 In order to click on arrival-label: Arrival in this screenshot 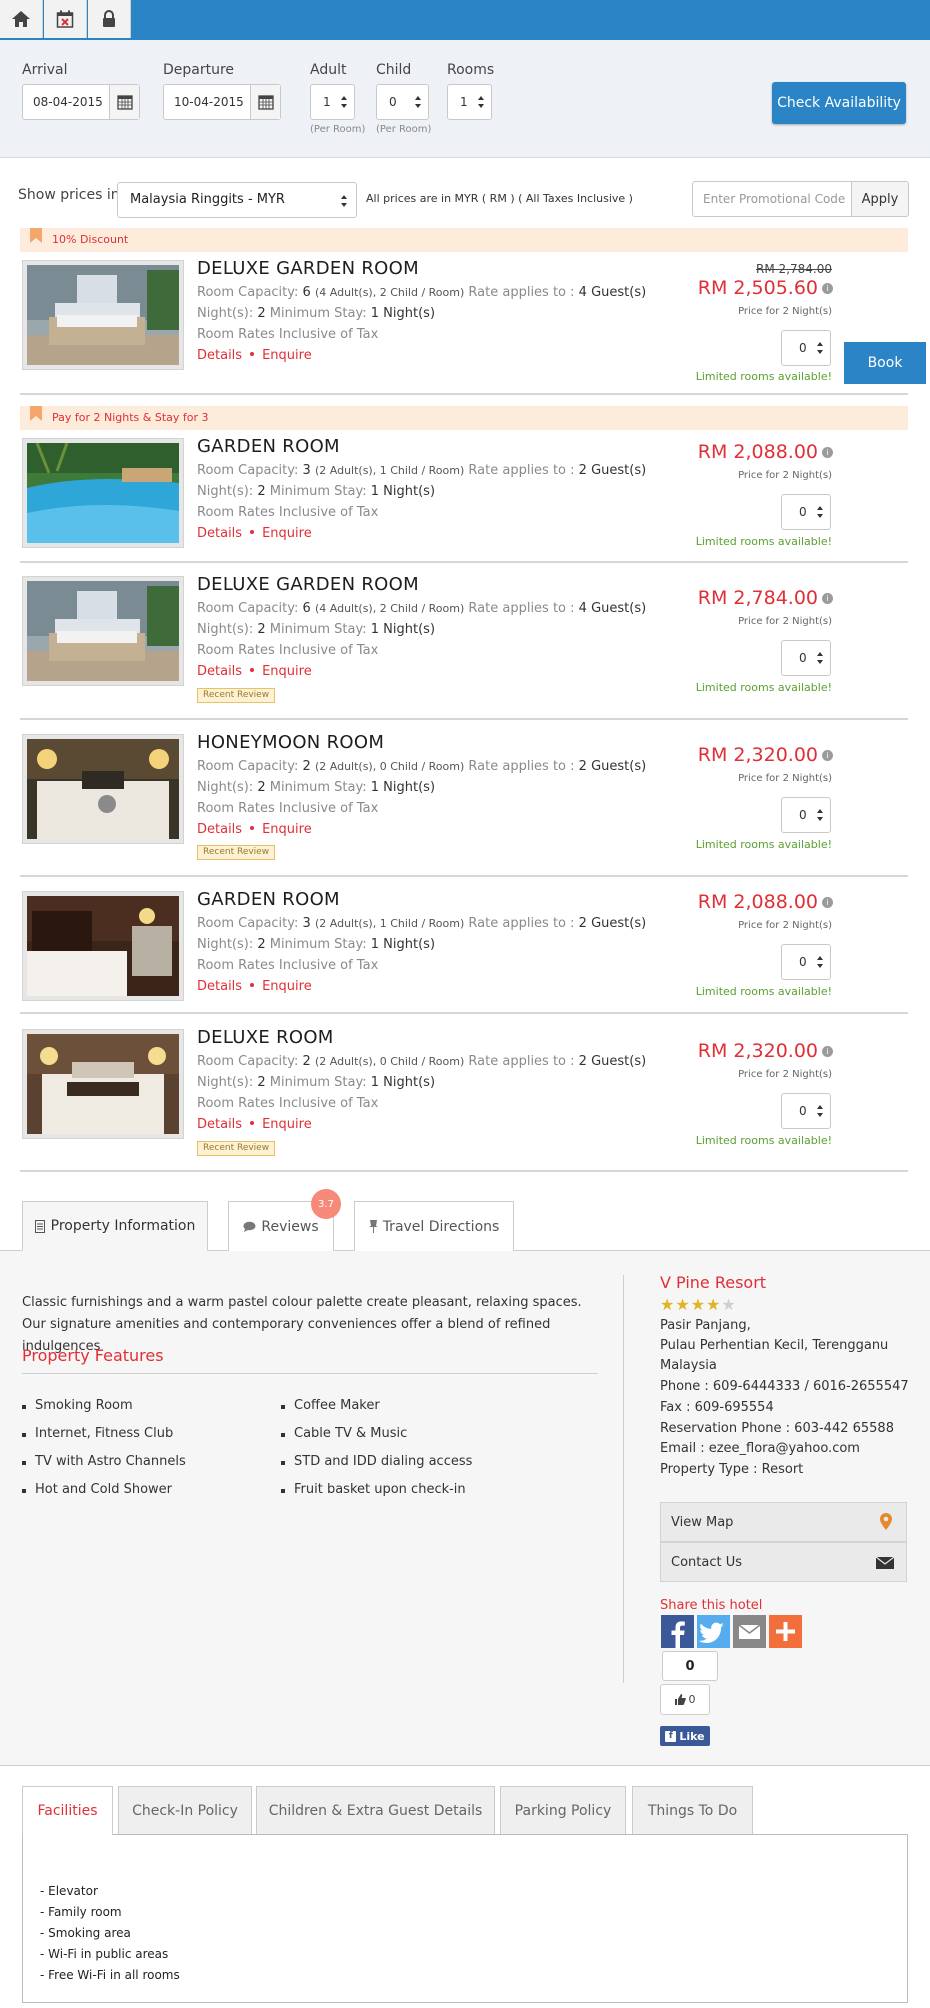, I will do `click(45, 70)`.